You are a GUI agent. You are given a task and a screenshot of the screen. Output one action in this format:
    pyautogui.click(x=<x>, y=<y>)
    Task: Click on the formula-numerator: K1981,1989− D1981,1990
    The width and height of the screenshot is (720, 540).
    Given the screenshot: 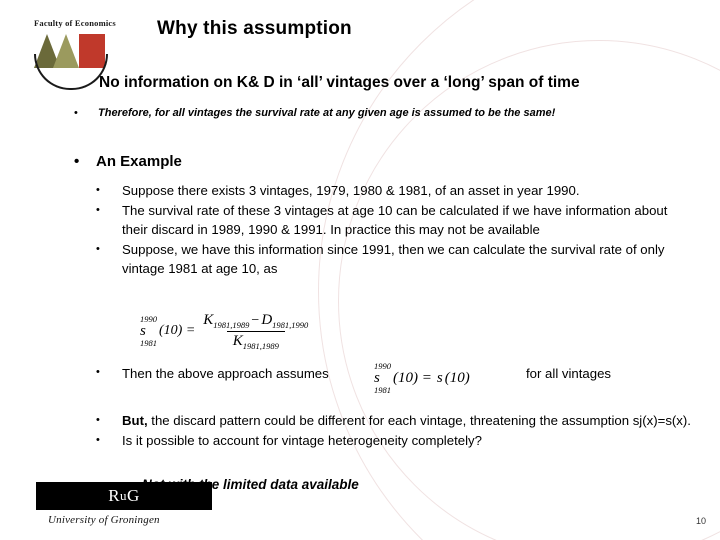 What is the action you would take?
    pyautogui.click(x=255, y=321)
    